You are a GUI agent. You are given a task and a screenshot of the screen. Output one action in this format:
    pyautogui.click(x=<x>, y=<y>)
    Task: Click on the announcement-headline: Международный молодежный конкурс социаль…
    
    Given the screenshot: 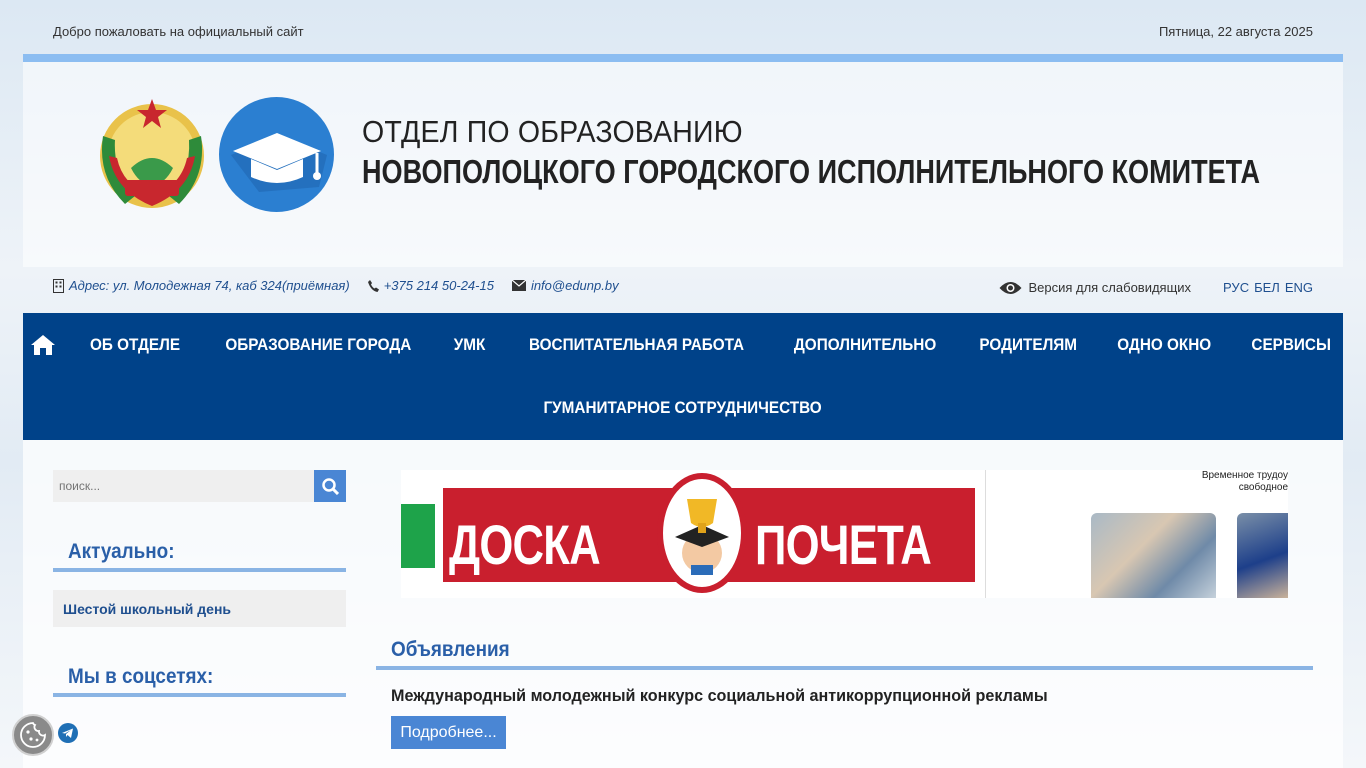 What is the action you would take?
    pyautogui.click(x=719, y=696)
    